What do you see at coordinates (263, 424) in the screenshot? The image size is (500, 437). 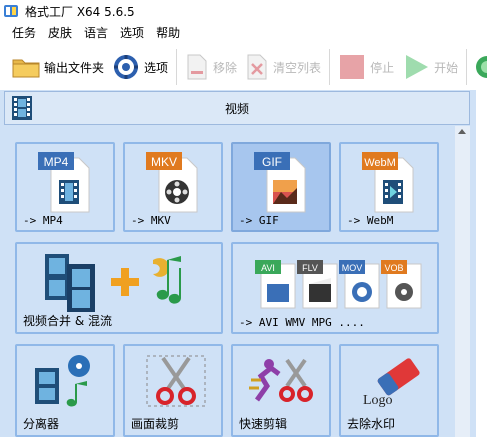 I see `tile-fast-cut-label: 快速剪辑` at bounding box center [263, 424].